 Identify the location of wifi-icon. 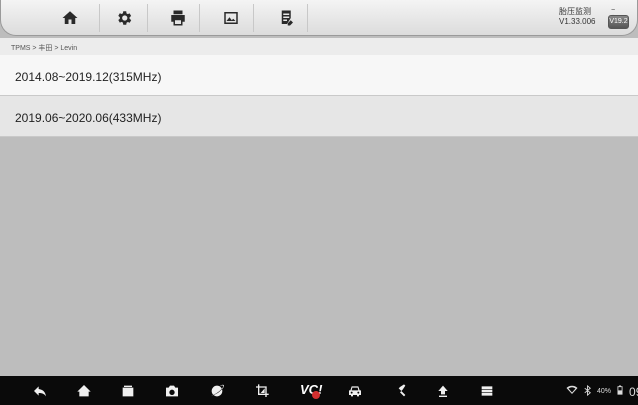
(572, 391).